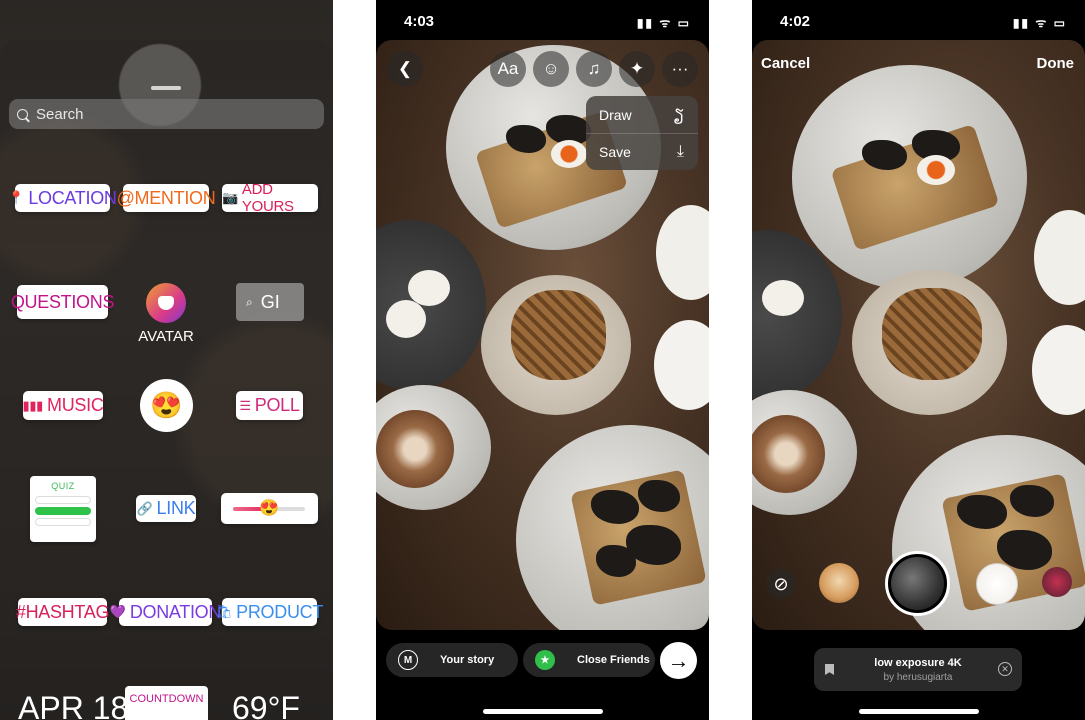 The width and height of the screenshot is (1085, 720). I want to click on music-artist: by herusugiarta, so click(918, 677).